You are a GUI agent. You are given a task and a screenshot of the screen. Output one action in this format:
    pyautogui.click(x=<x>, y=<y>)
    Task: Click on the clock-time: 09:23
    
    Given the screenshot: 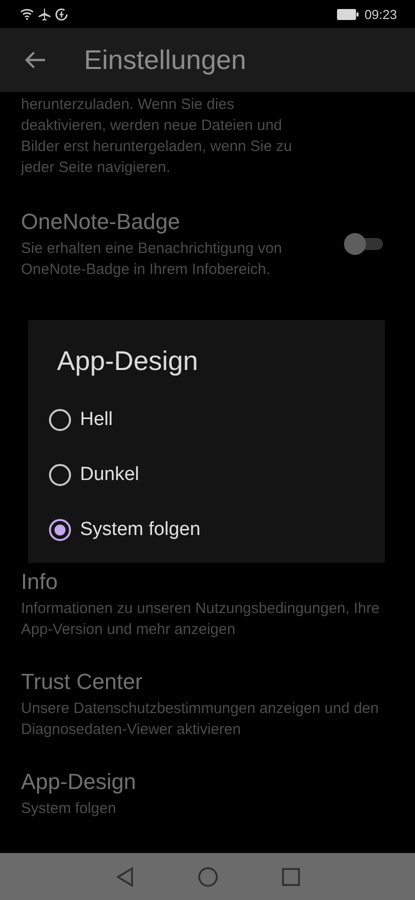 What is the action you would take?
    pyautogui.click(x=380, y=14)
    